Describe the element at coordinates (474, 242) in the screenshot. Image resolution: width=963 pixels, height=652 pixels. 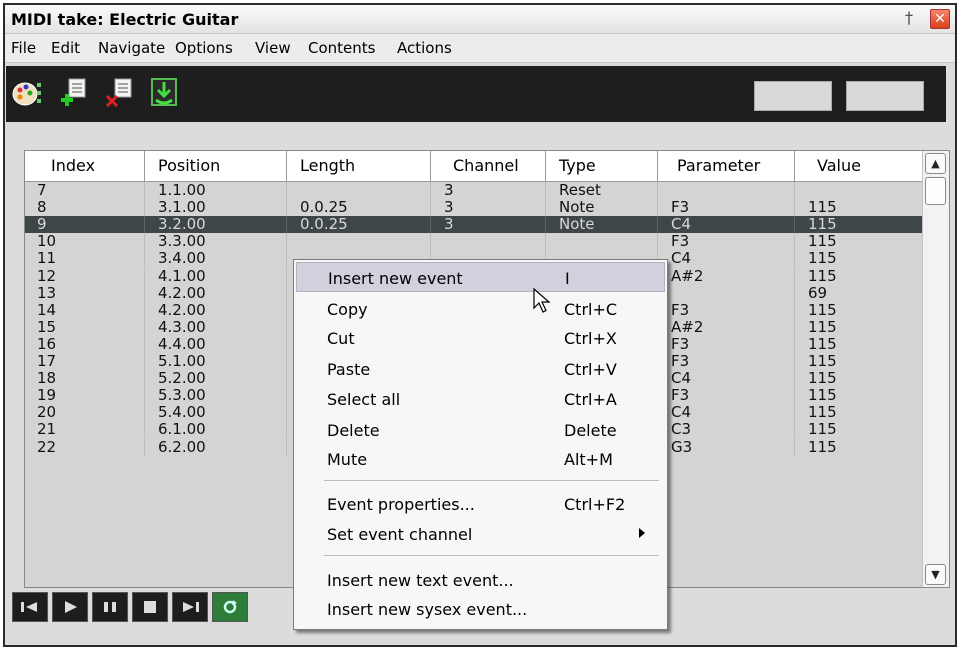
I see `table-row: 10 3.3.00 F3 115` at that location.